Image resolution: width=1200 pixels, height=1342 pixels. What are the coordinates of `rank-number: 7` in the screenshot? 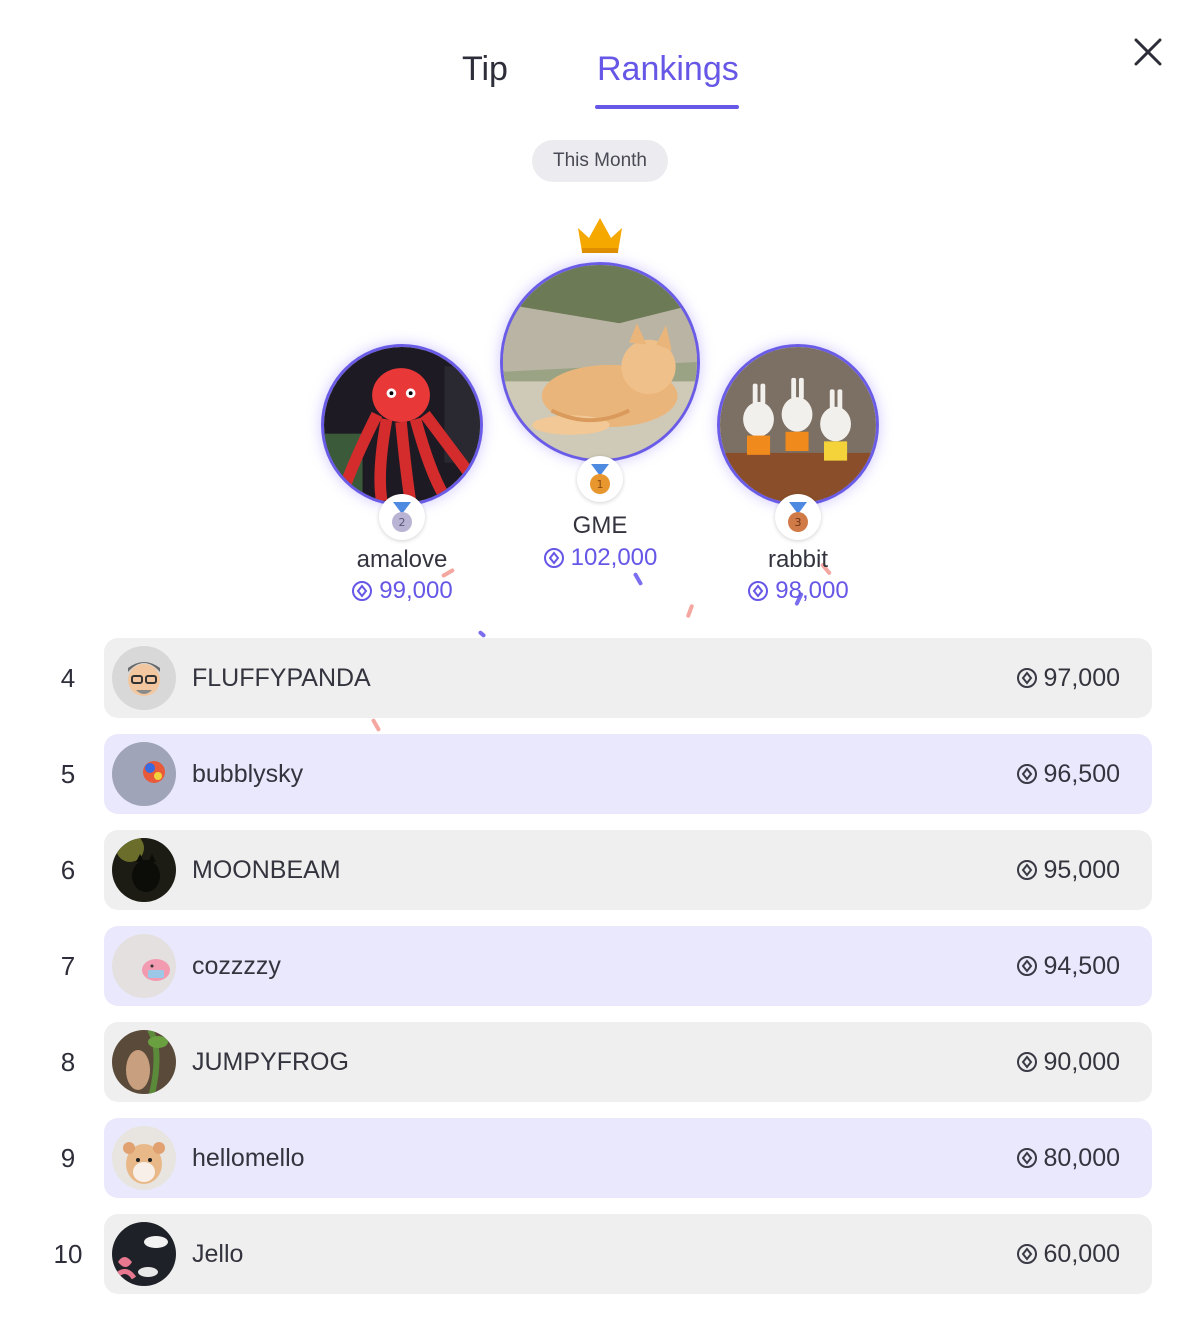 It's located at (68, 966).